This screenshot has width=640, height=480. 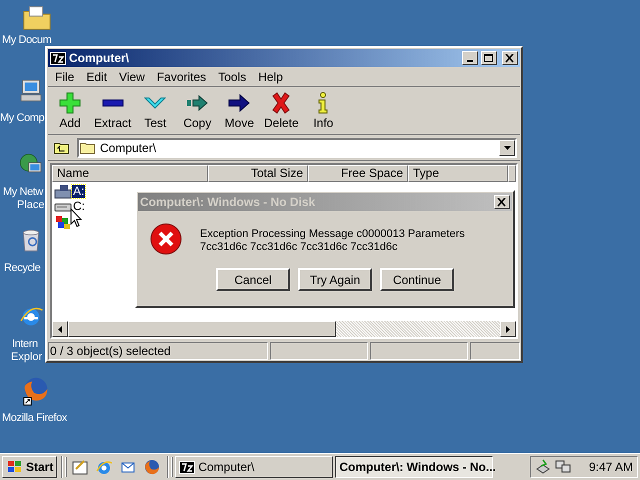 What do you see at coordinates (31, 205) in the screenshot?
I see `icon-label: Place` at bounding box center [31, 205].